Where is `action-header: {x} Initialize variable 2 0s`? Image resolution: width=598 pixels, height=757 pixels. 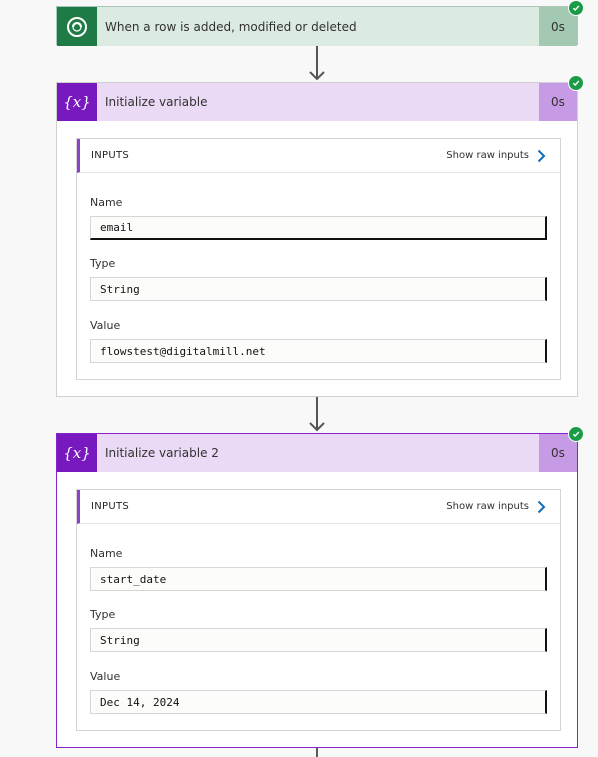 action-header: {x} Initialize variable 2 0s is located at coordinates (317, 453).